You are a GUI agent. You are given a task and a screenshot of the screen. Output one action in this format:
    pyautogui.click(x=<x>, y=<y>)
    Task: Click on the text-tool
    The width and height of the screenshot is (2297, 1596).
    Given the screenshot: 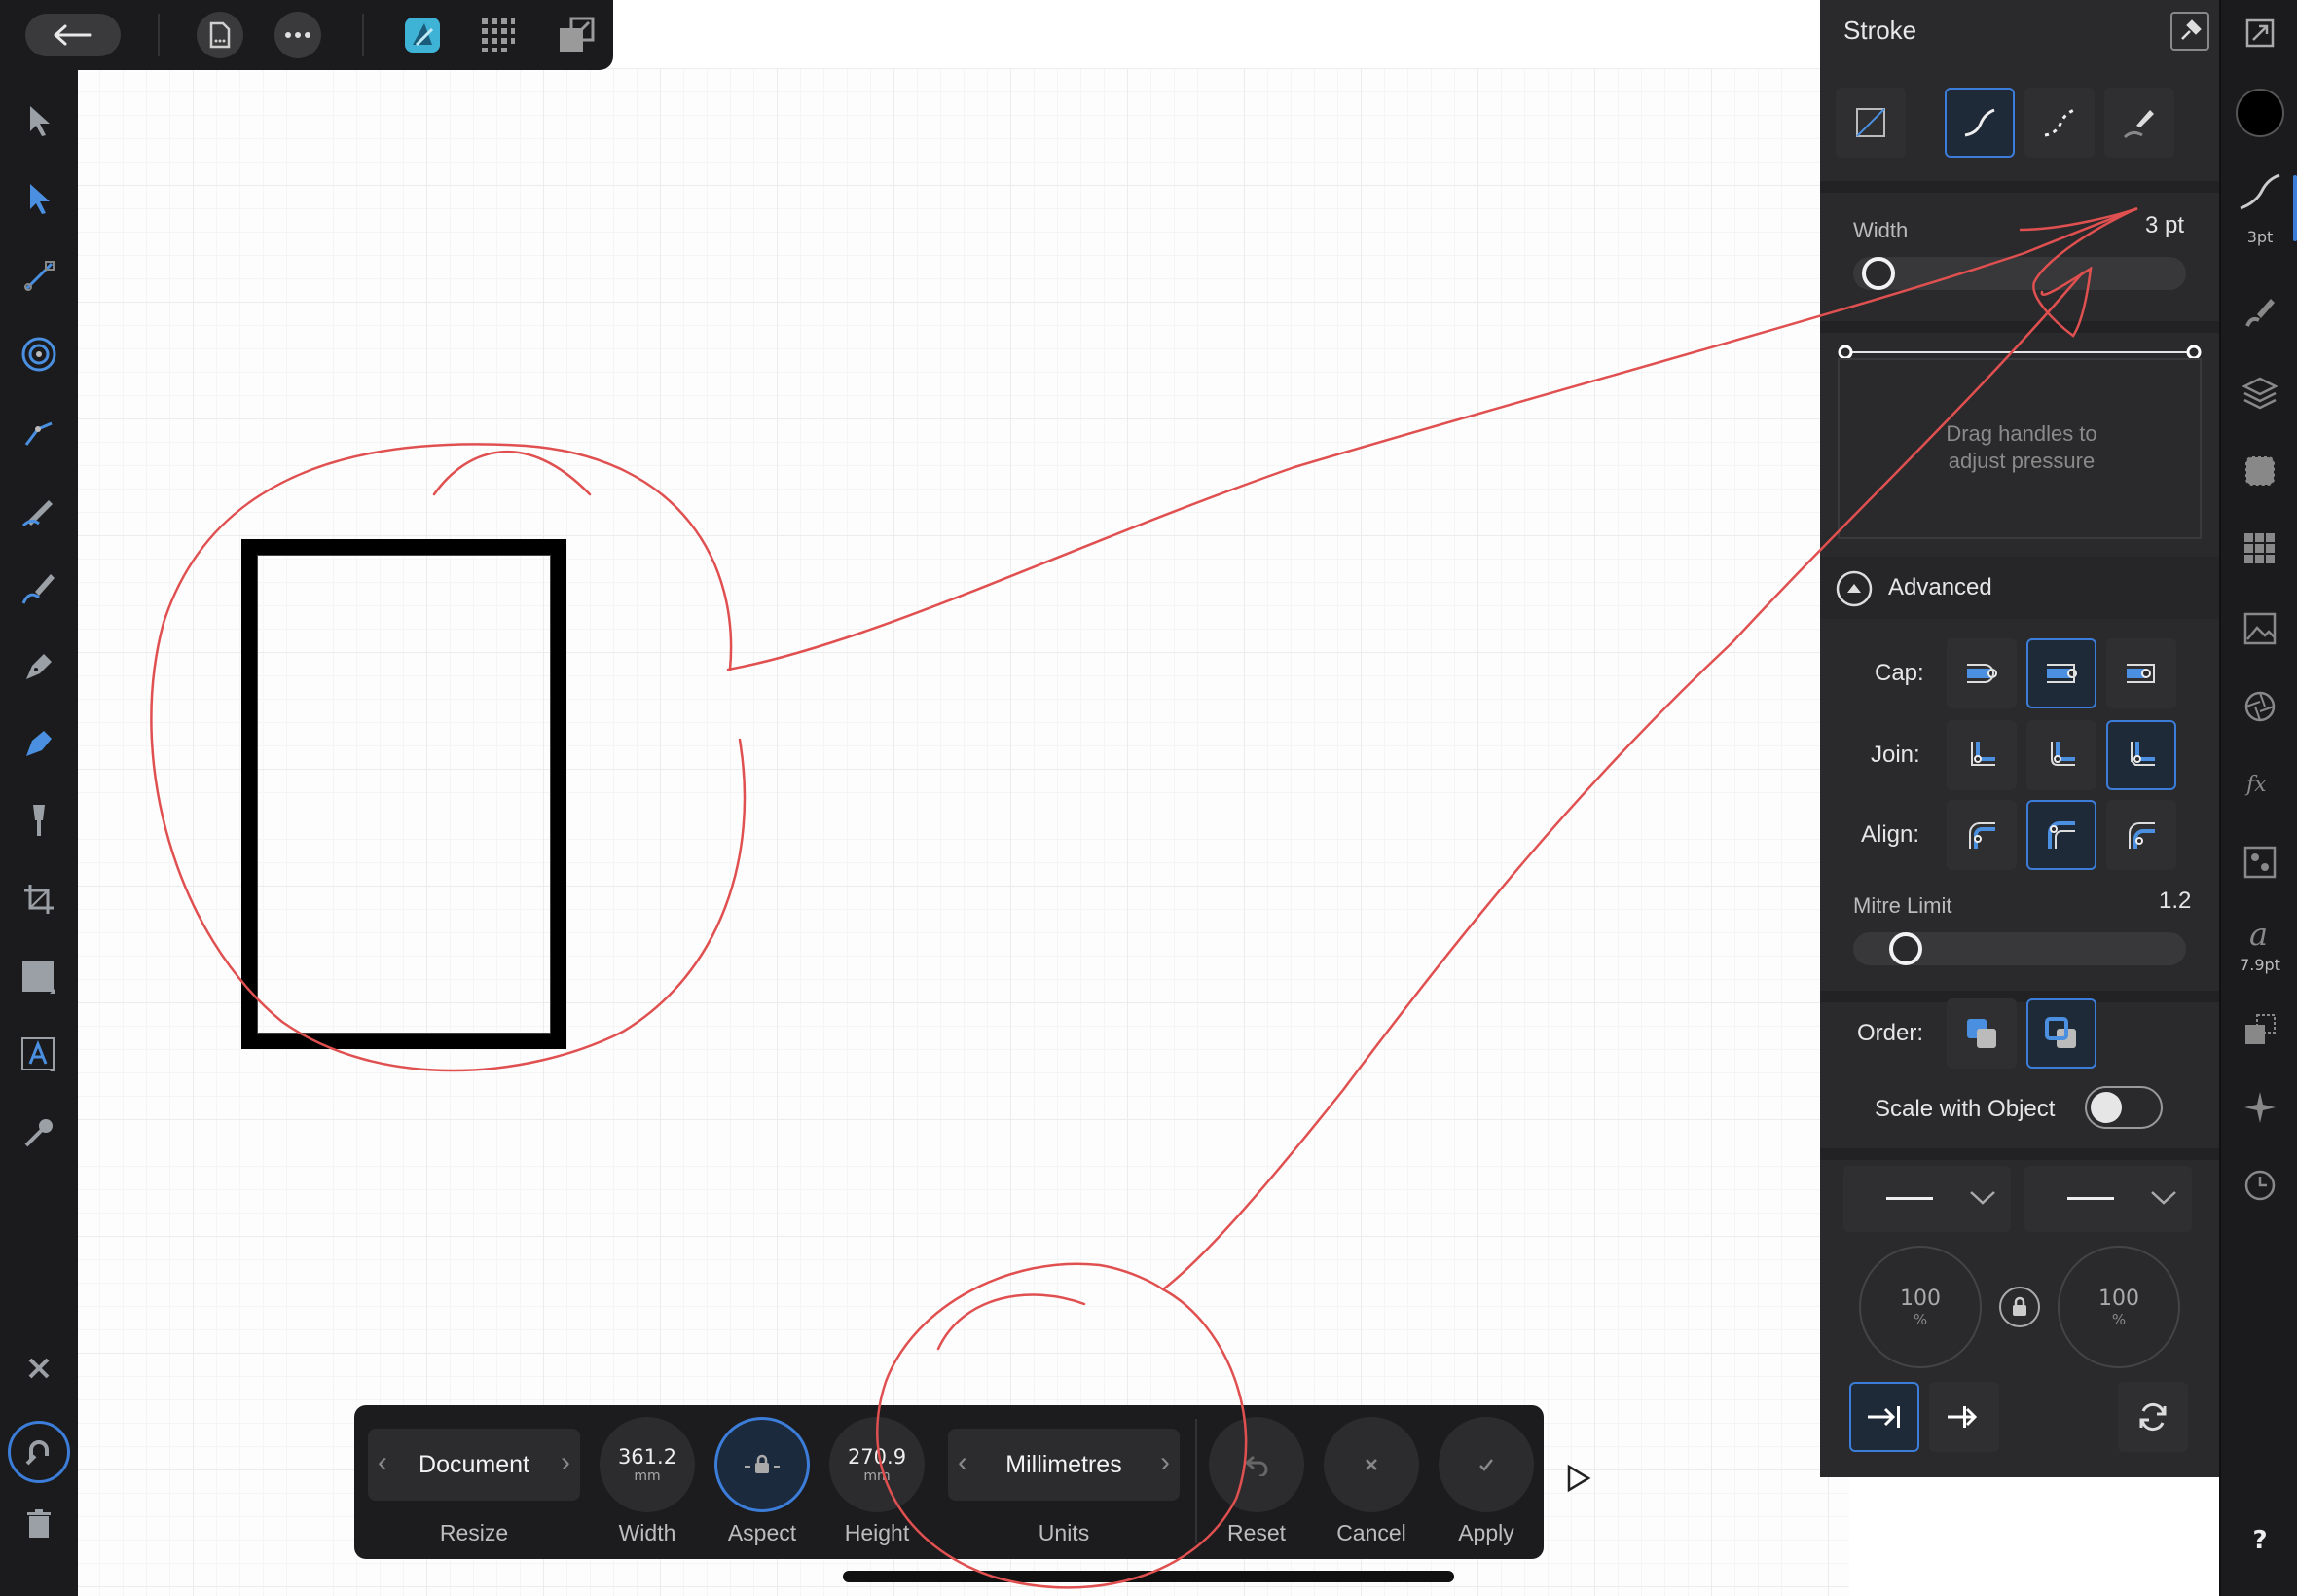 What is the action you would take?
    pyautogui.click(x=39, y=1055)
    